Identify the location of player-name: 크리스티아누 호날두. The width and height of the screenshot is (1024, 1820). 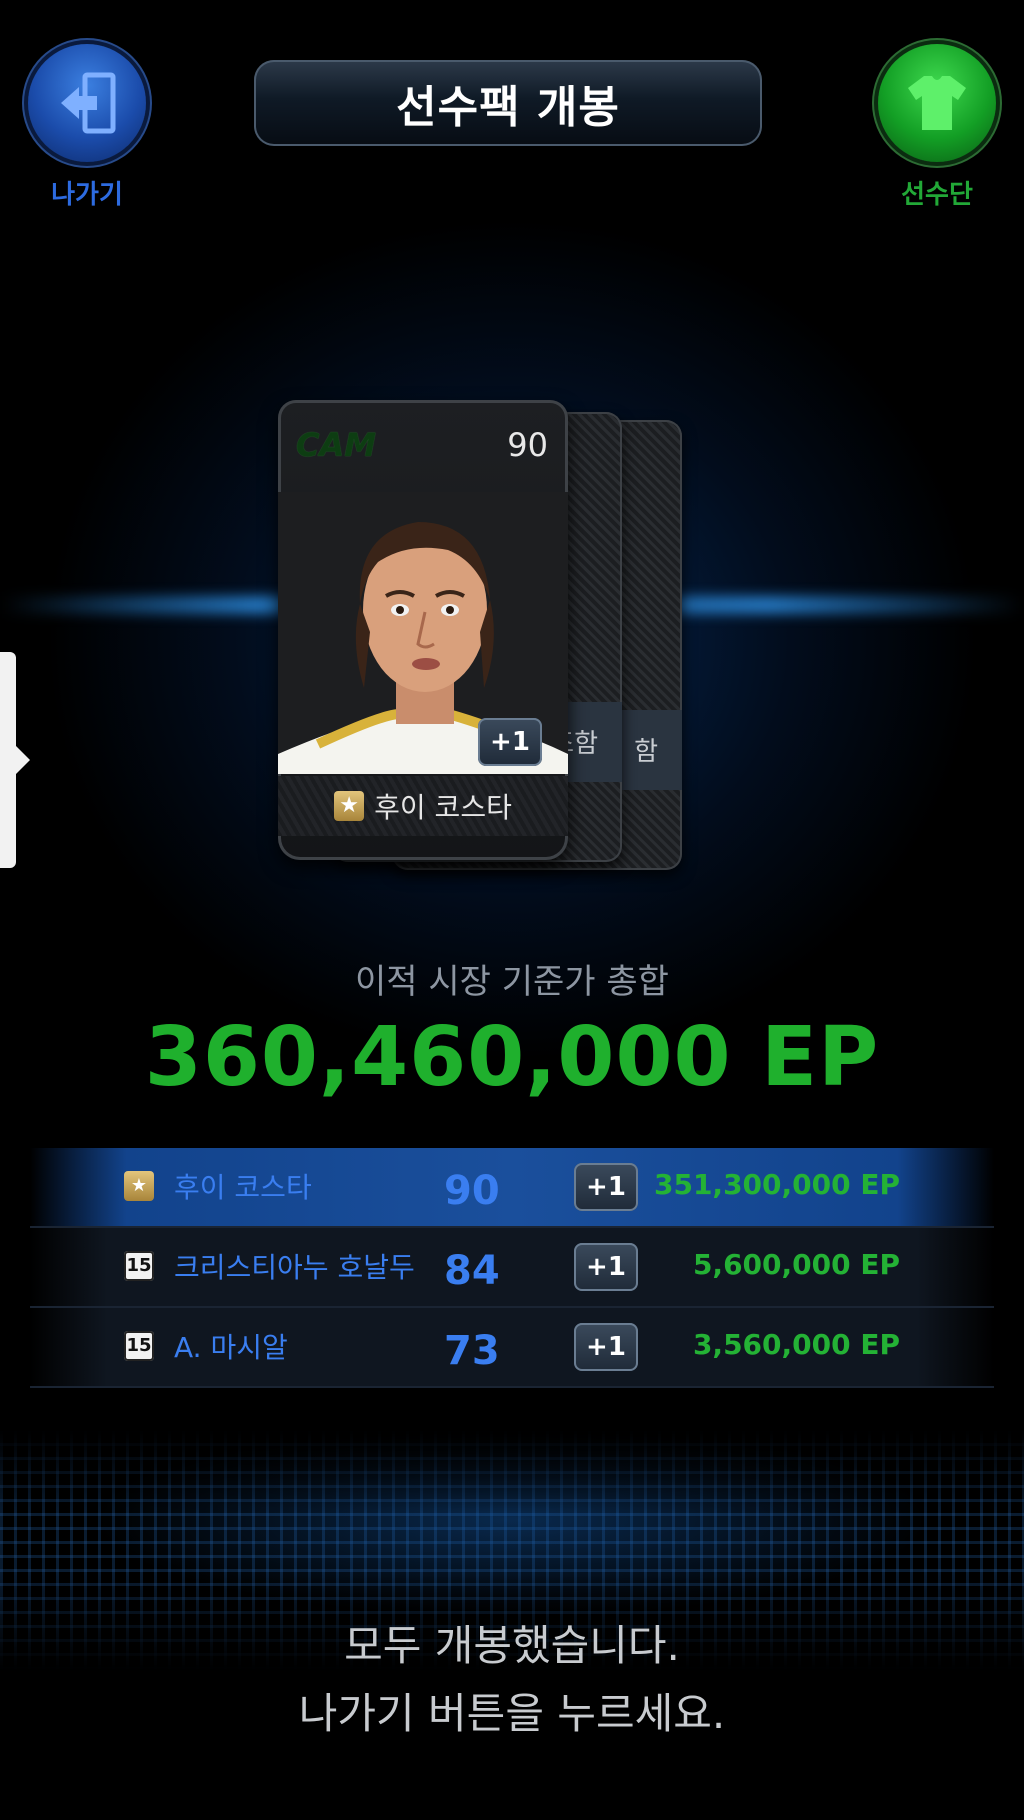
(294, 1267).